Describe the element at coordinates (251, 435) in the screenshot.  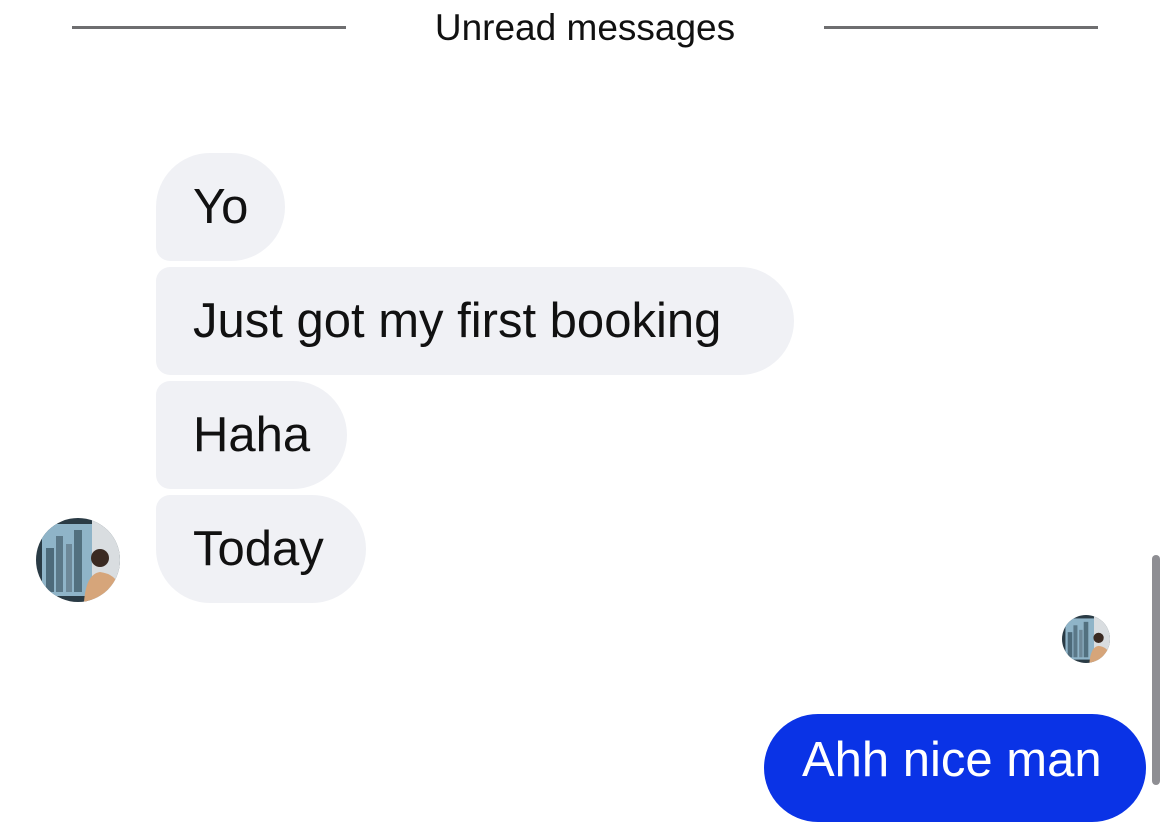
I see `incoming-message-bubble: Haha` at that location.